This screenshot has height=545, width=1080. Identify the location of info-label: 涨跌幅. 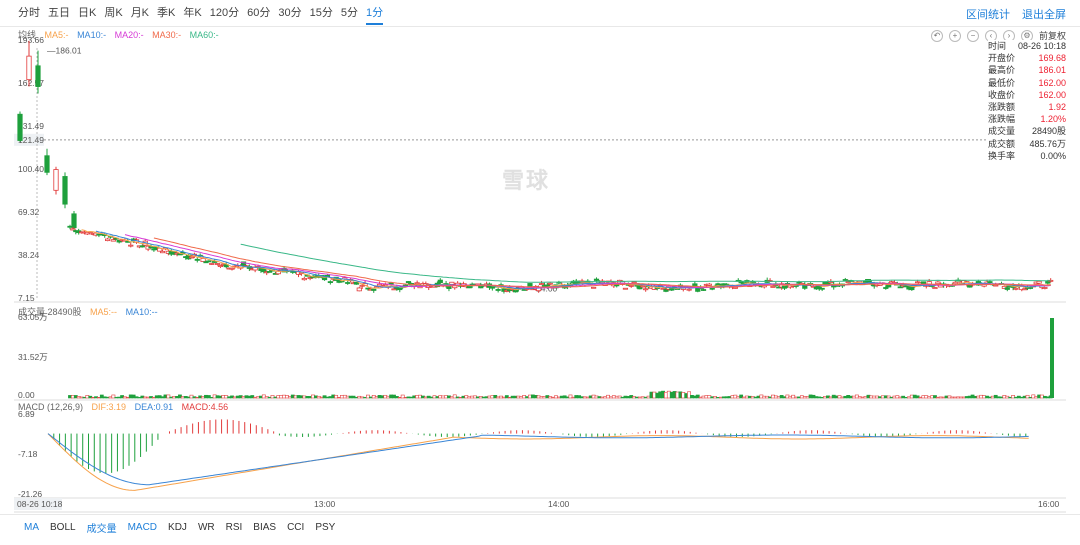
(1002, 119).